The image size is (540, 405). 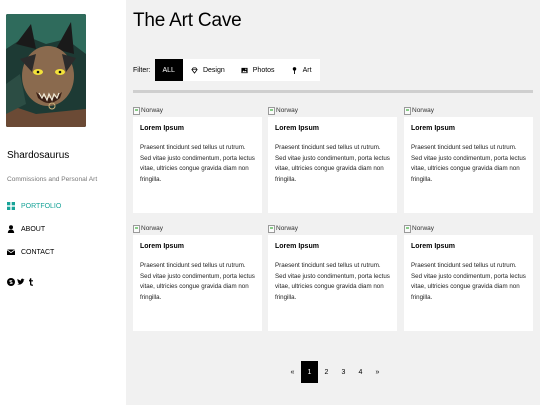 What do you see at coordinates (33, 229) in the screenshot?
I see `nav-item-label: ABOUT` at bounding box center [33, 229].